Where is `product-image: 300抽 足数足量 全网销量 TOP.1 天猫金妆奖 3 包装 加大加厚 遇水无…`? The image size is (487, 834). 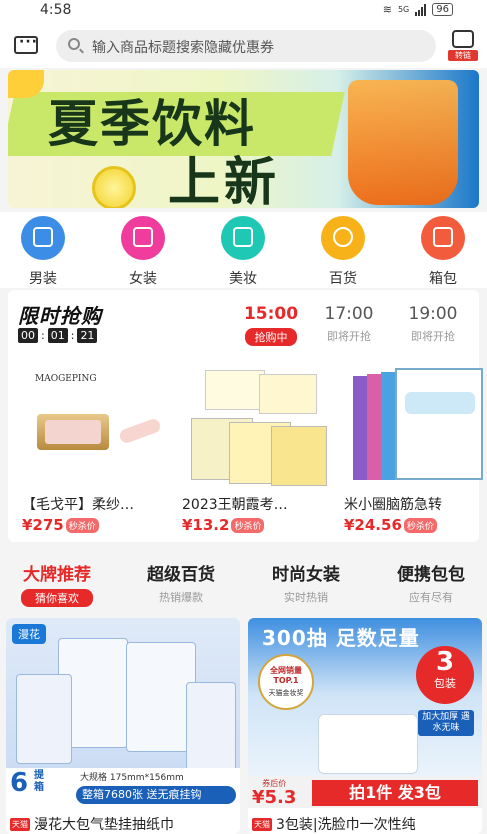
product-image: 300抽 足数足量 全网销量 TOP.1 天猫金妆奖 3 包装 加大加厚 遇水无… is located at coordinates (365, 713).